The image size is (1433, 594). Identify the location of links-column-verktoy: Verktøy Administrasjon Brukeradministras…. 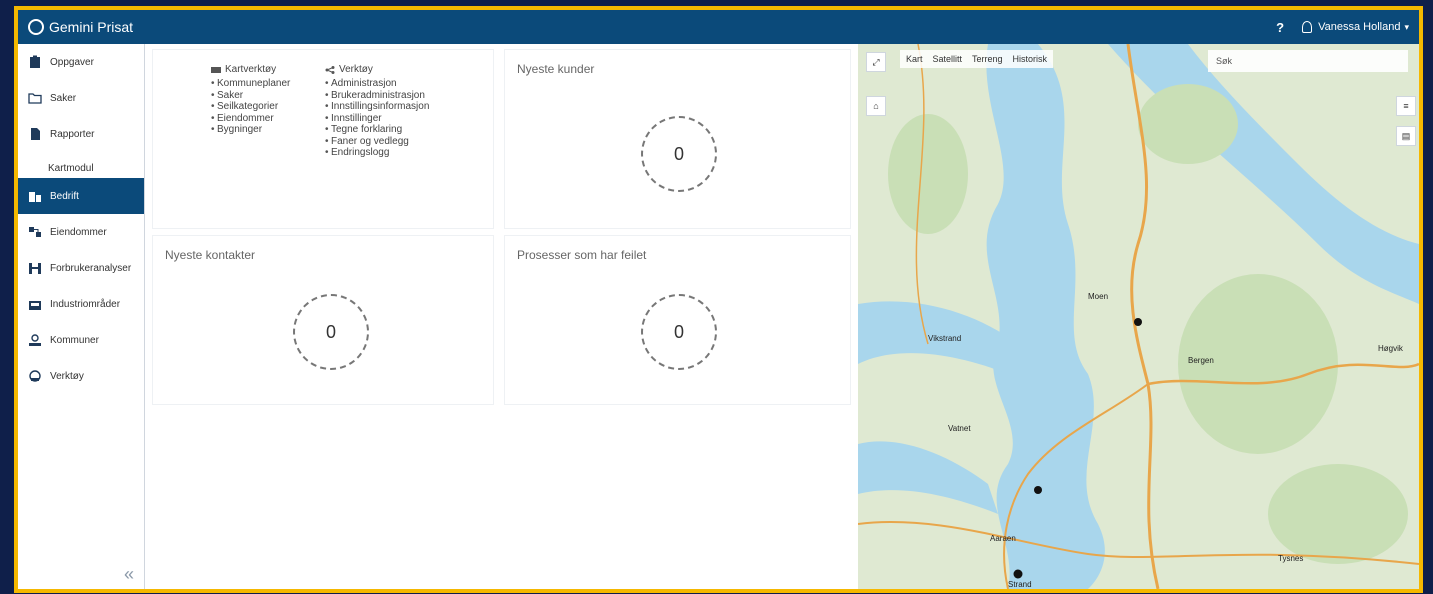
(377, 111).